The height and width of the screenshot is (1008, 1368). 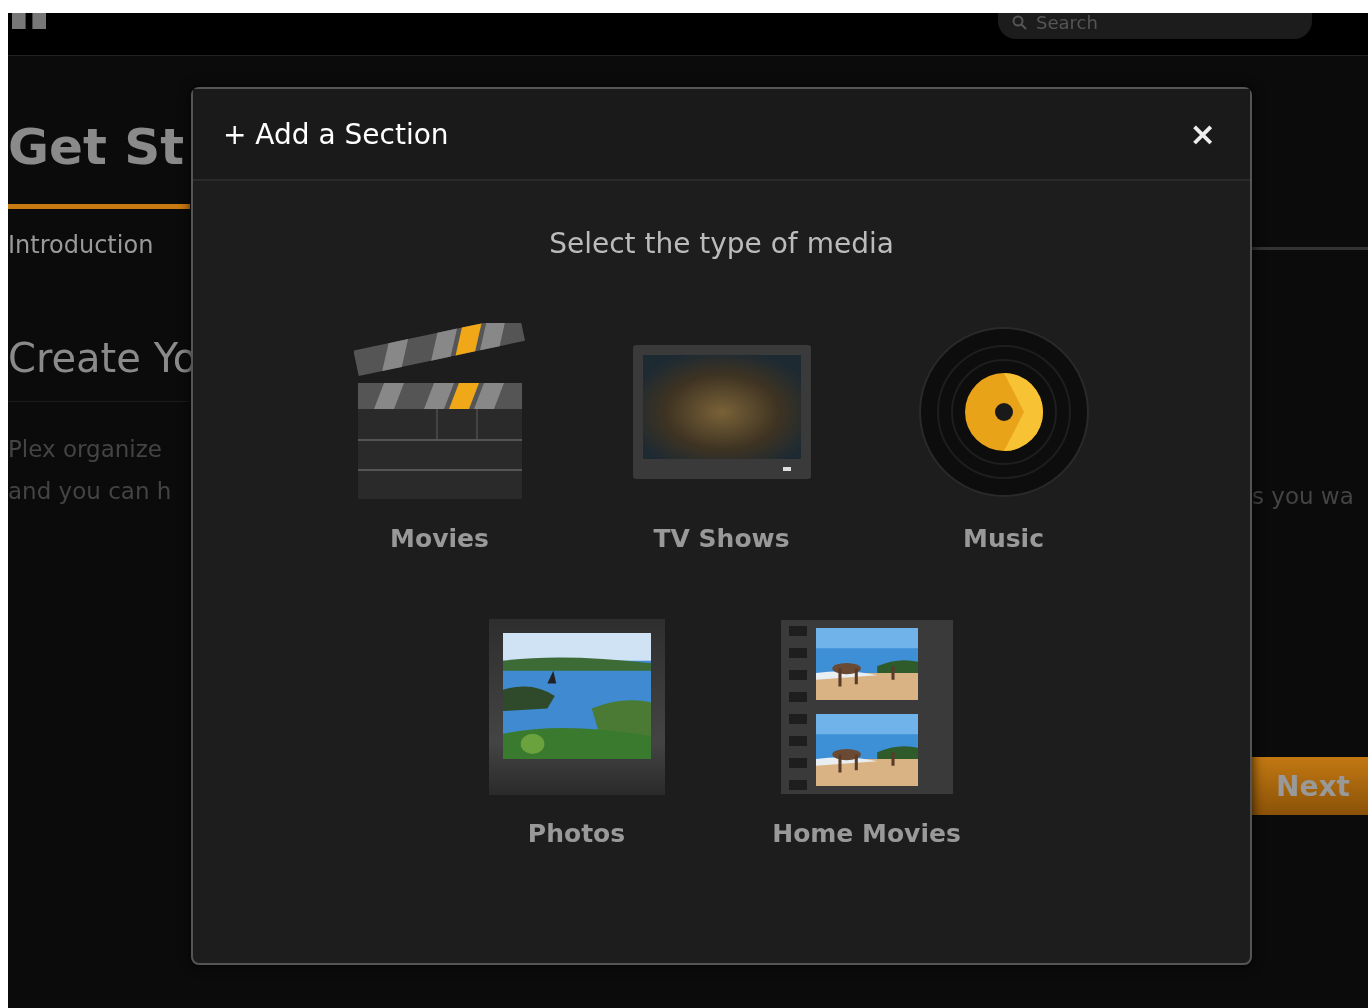 What do you see at coordinates (721, 412) in the screenshot?
I see `tv-icon` at bounding box center [721, 412].